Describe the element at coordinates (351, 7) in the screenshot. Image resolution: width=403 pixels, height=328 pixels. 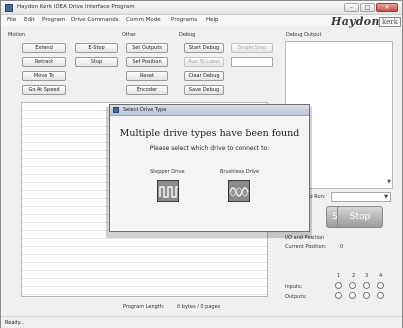
I see `minimize-button: –` at that location.